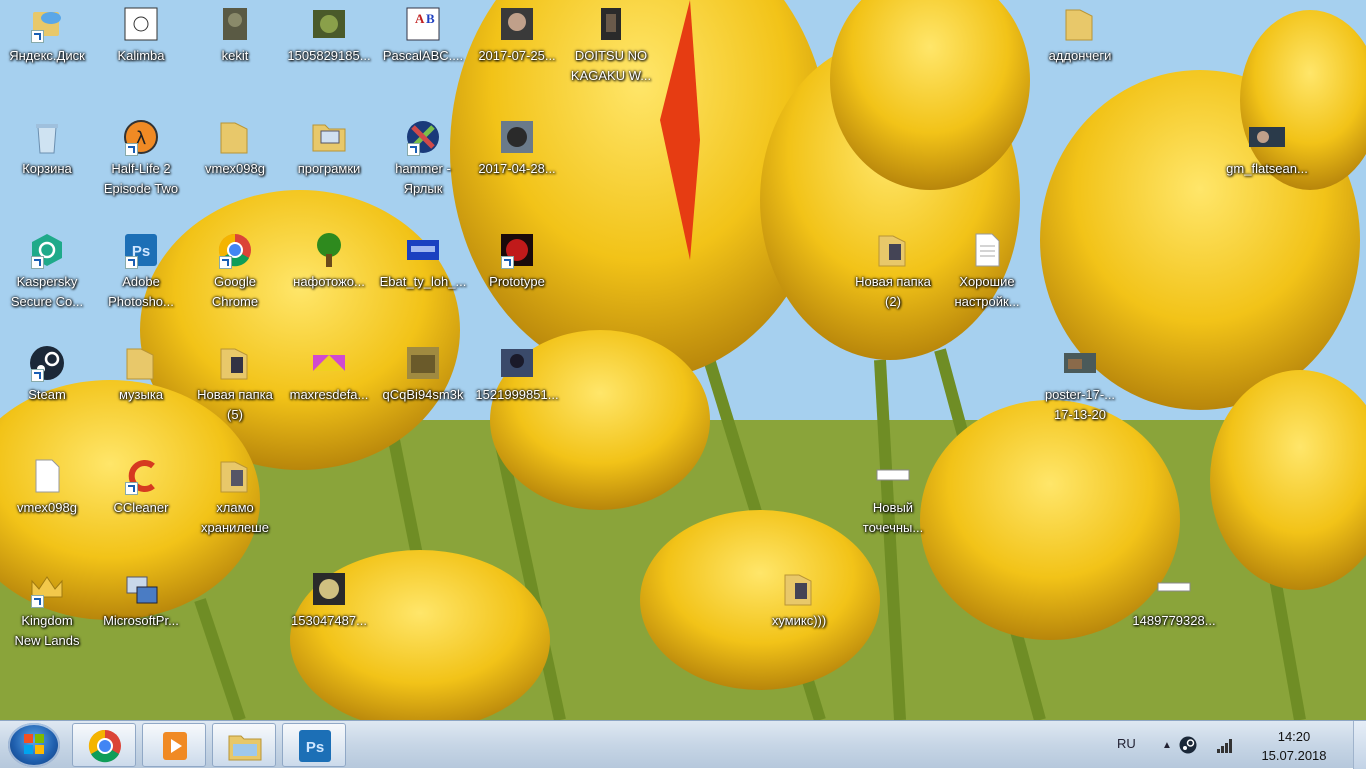 Image resolution: width=1366 pixels, height=772 pixels. What do you see at coordinates (47, 630) in the screenshot?
I see `icon-label: Kingdom New Lands` at bounding box center [47, 630].